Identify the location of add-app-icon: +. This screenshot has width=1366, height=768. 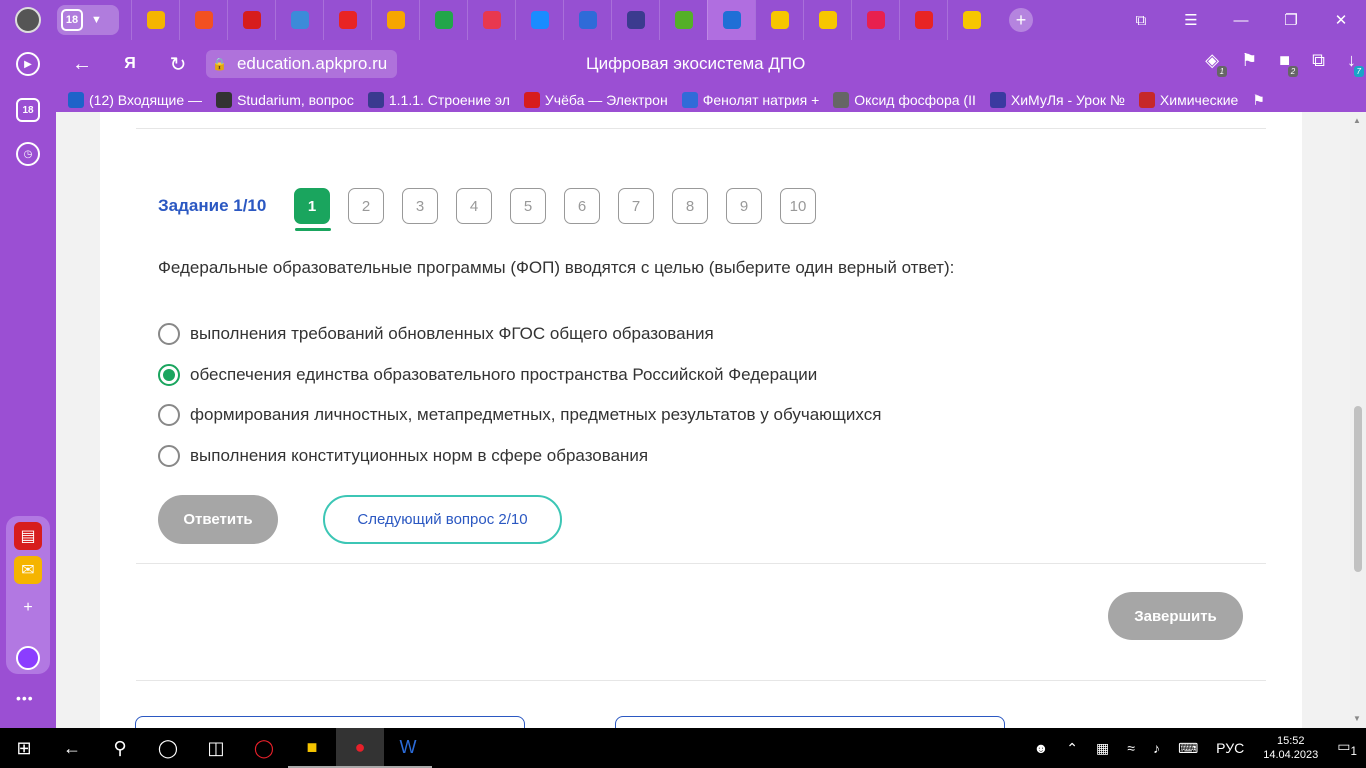
(28, 608).